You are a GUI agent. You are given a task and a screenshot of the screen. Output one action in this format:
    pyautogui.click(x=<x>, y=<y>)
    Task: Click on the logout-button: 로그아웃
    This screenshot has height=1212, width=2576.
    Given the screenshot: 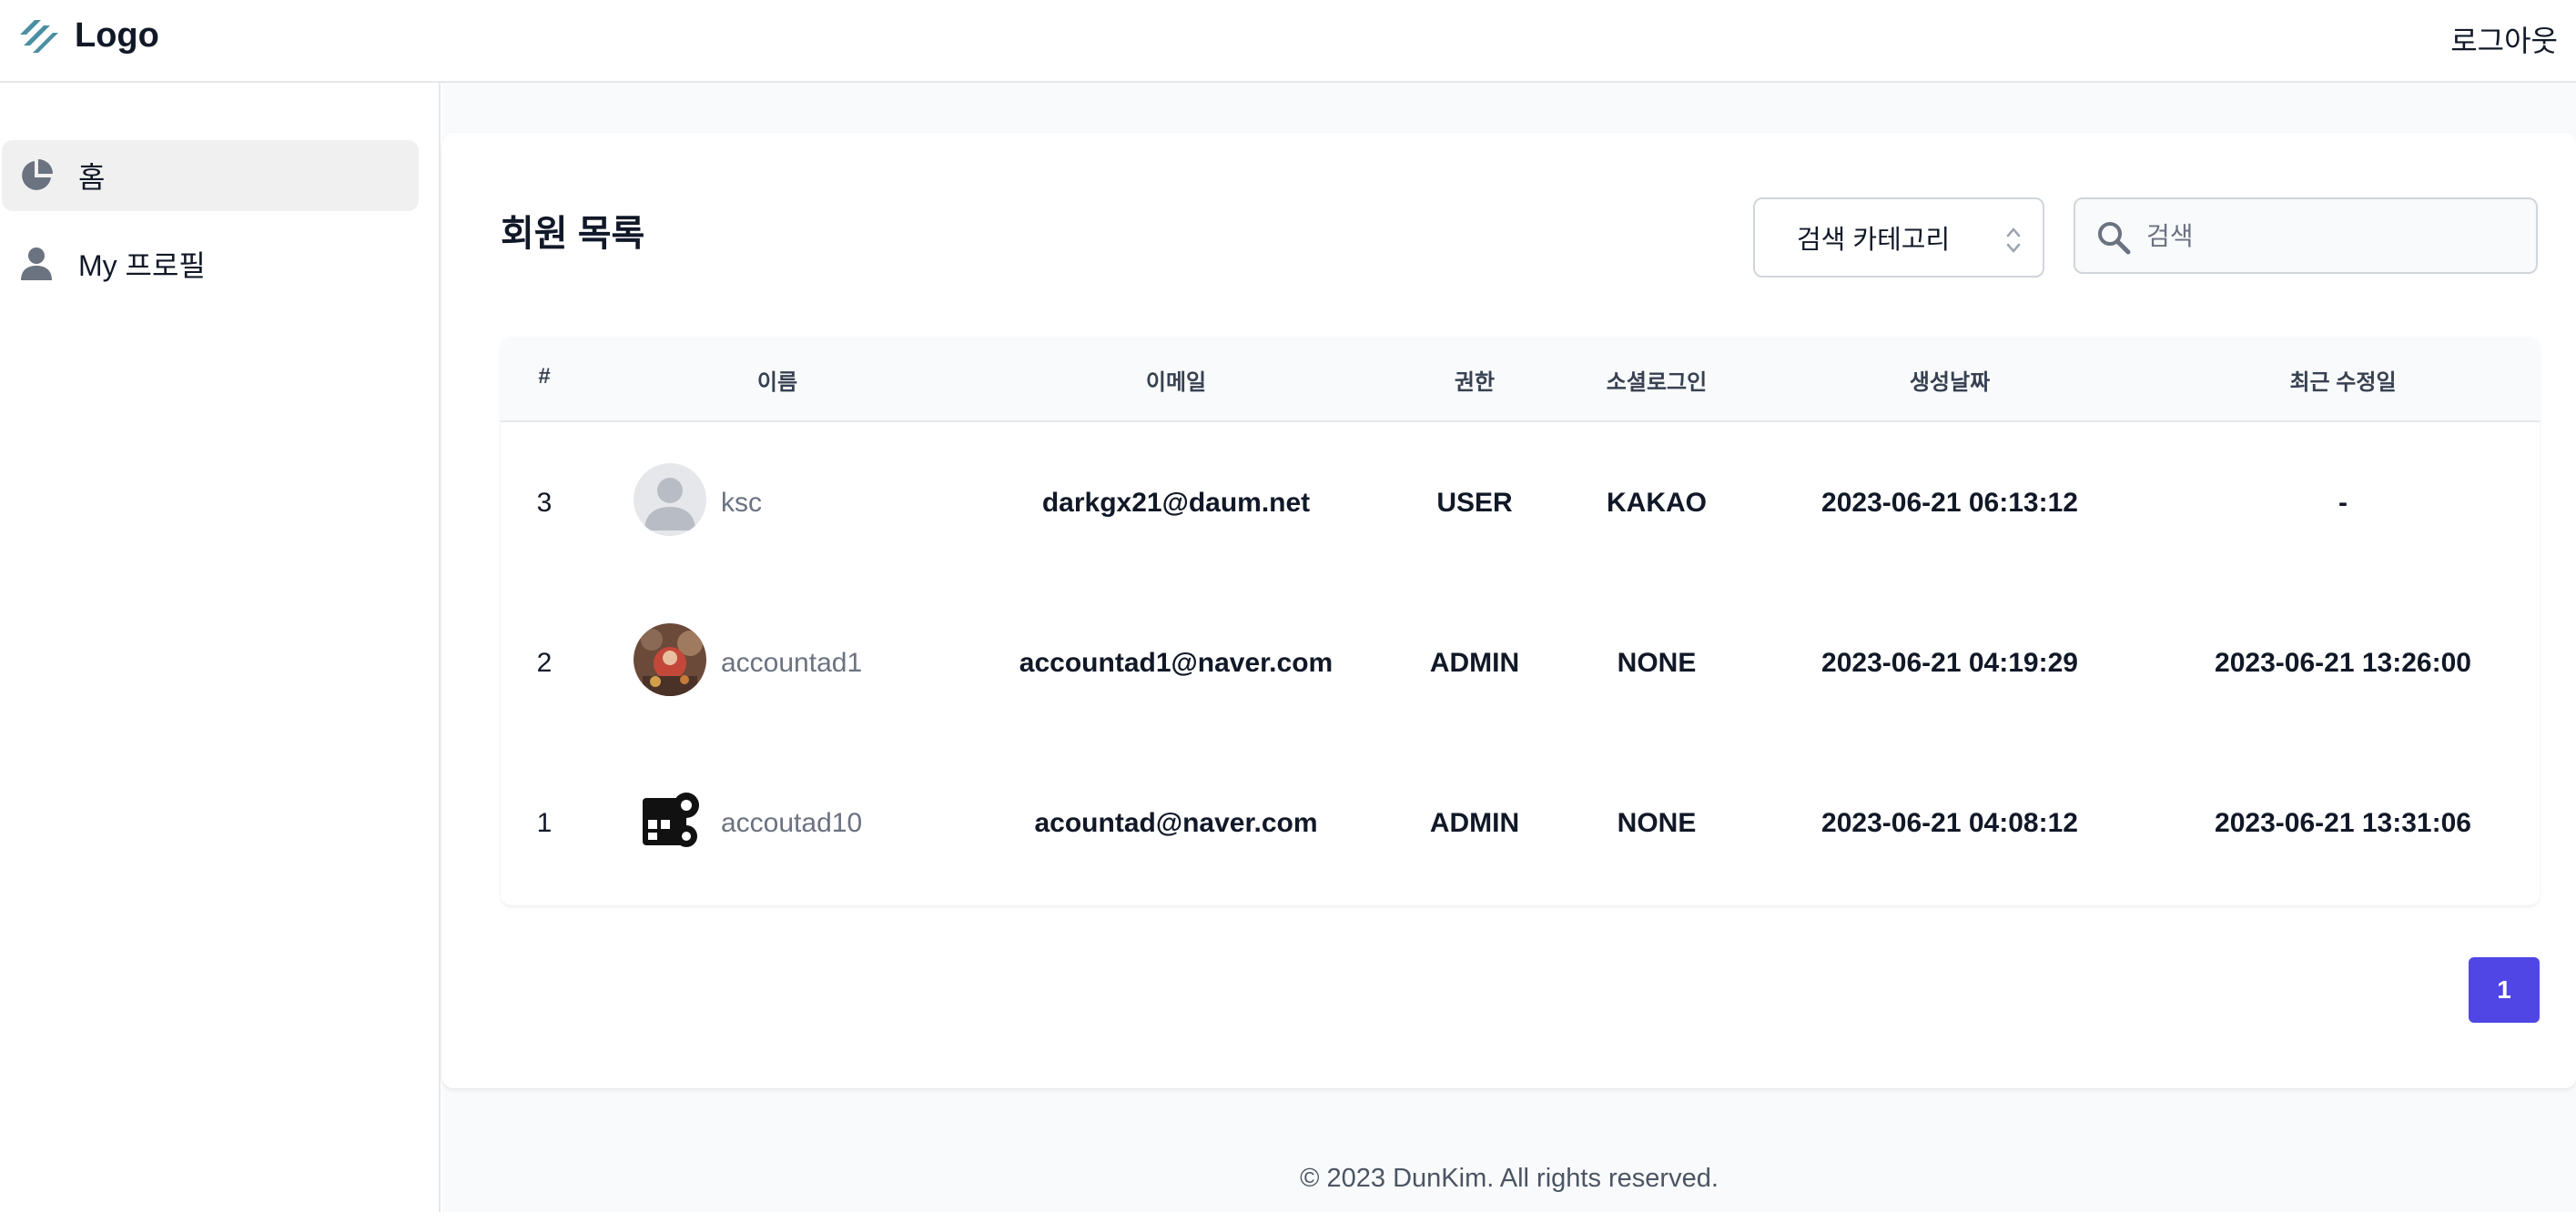 What is the action you would take?
    pyautogui.click(x=2504, y=39)
    